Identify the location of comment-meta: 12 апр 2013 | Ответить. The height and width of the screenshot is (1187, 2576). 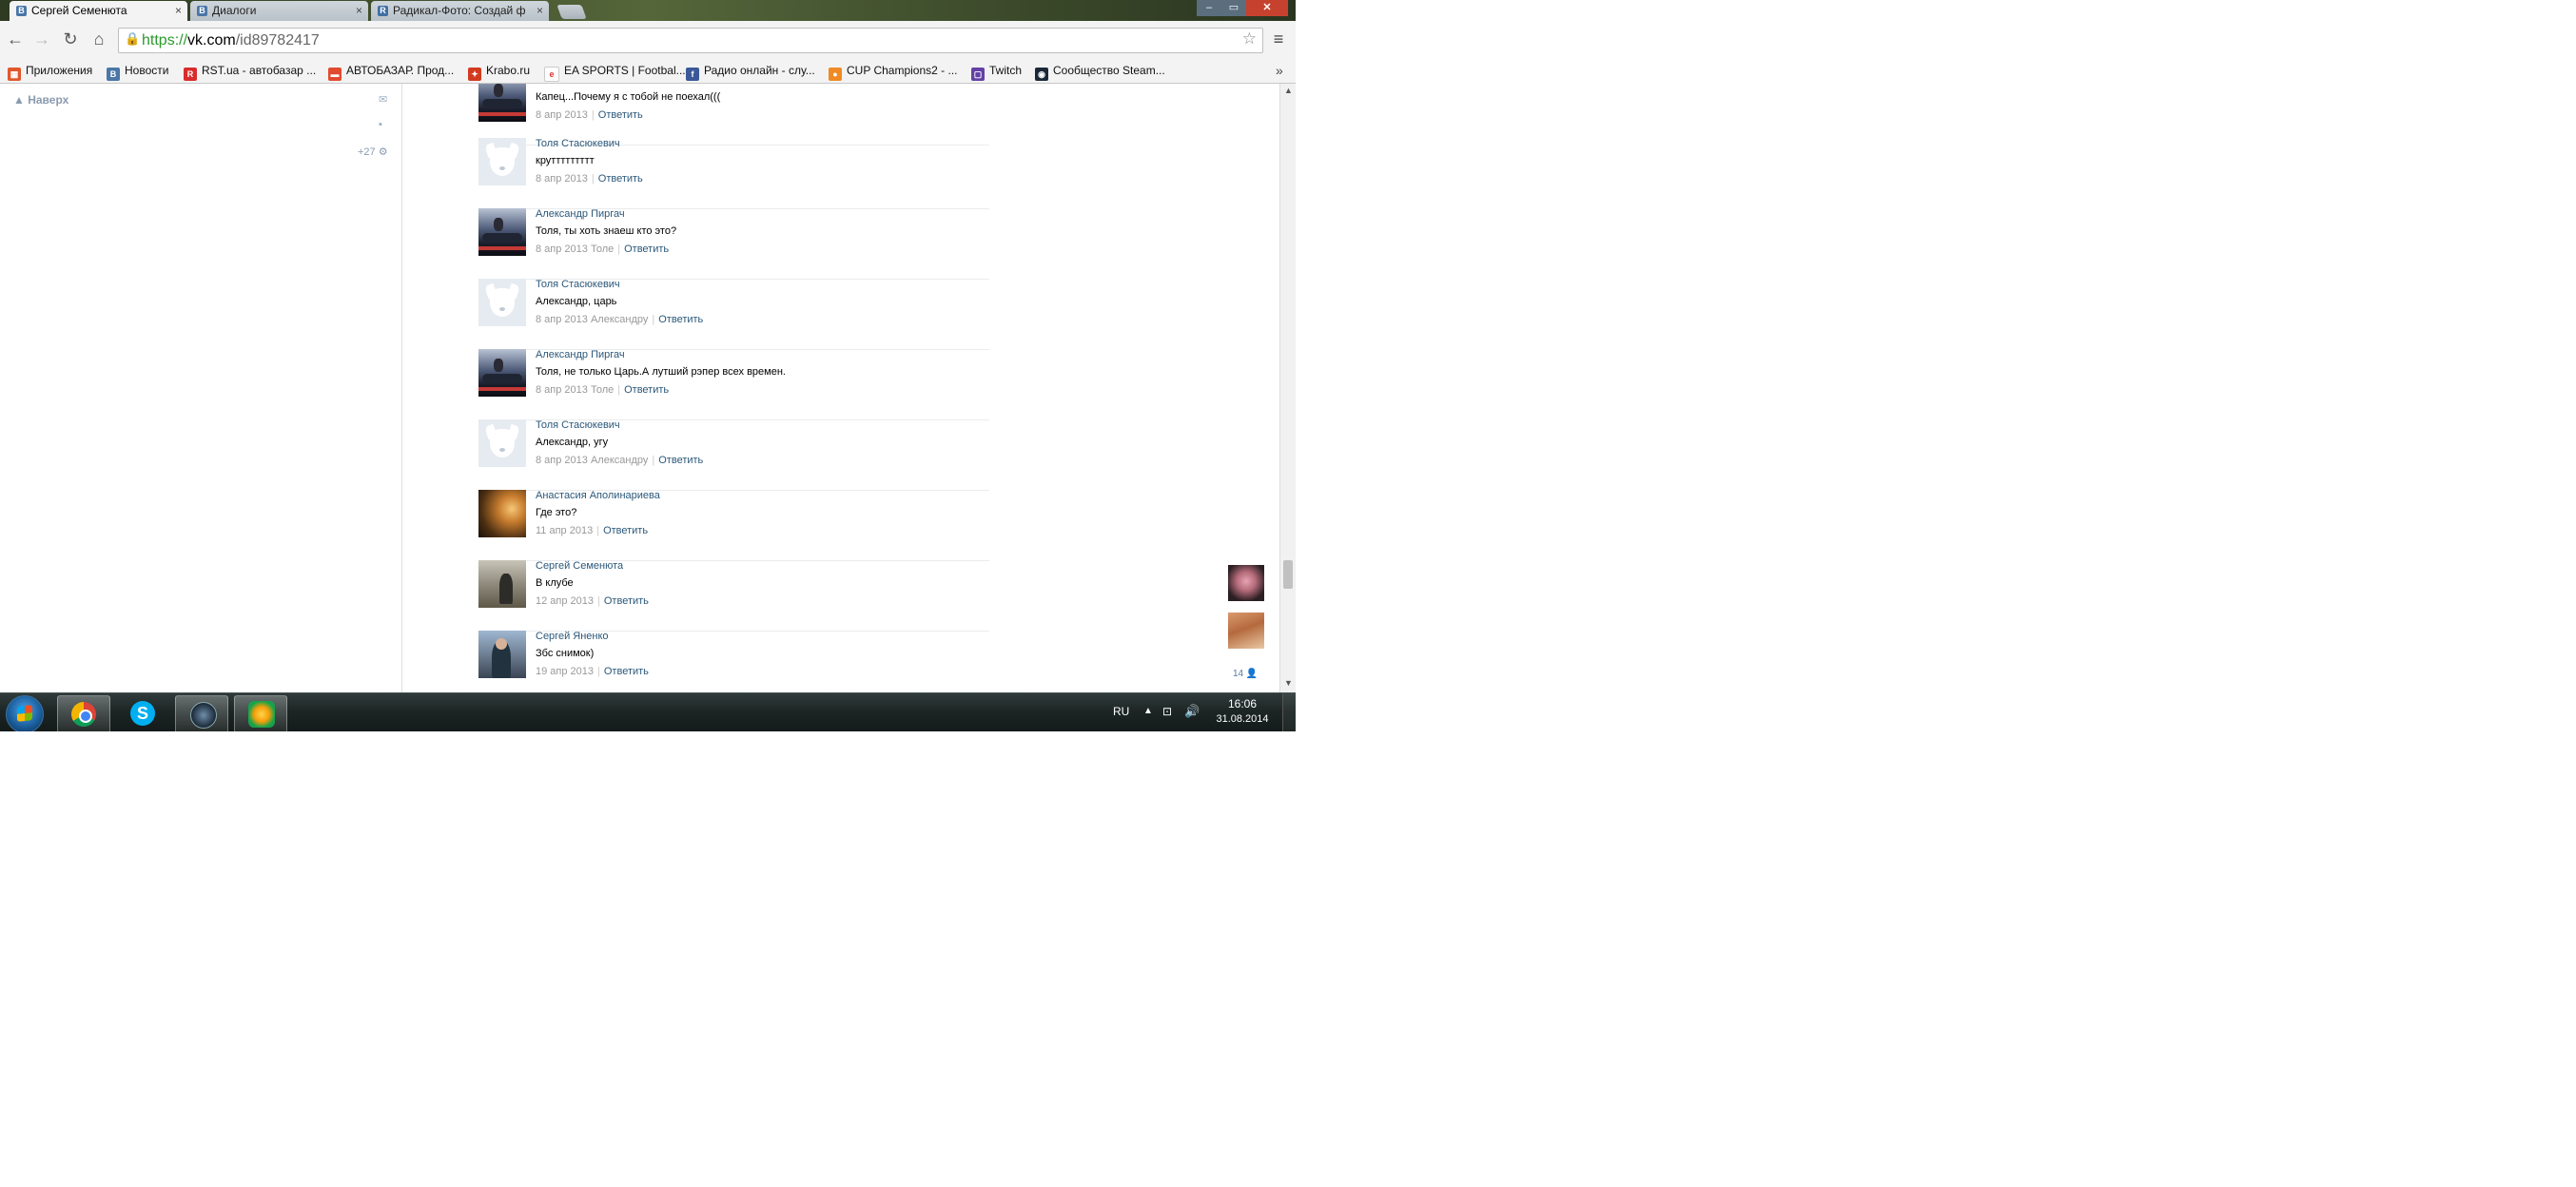
(592, 601).